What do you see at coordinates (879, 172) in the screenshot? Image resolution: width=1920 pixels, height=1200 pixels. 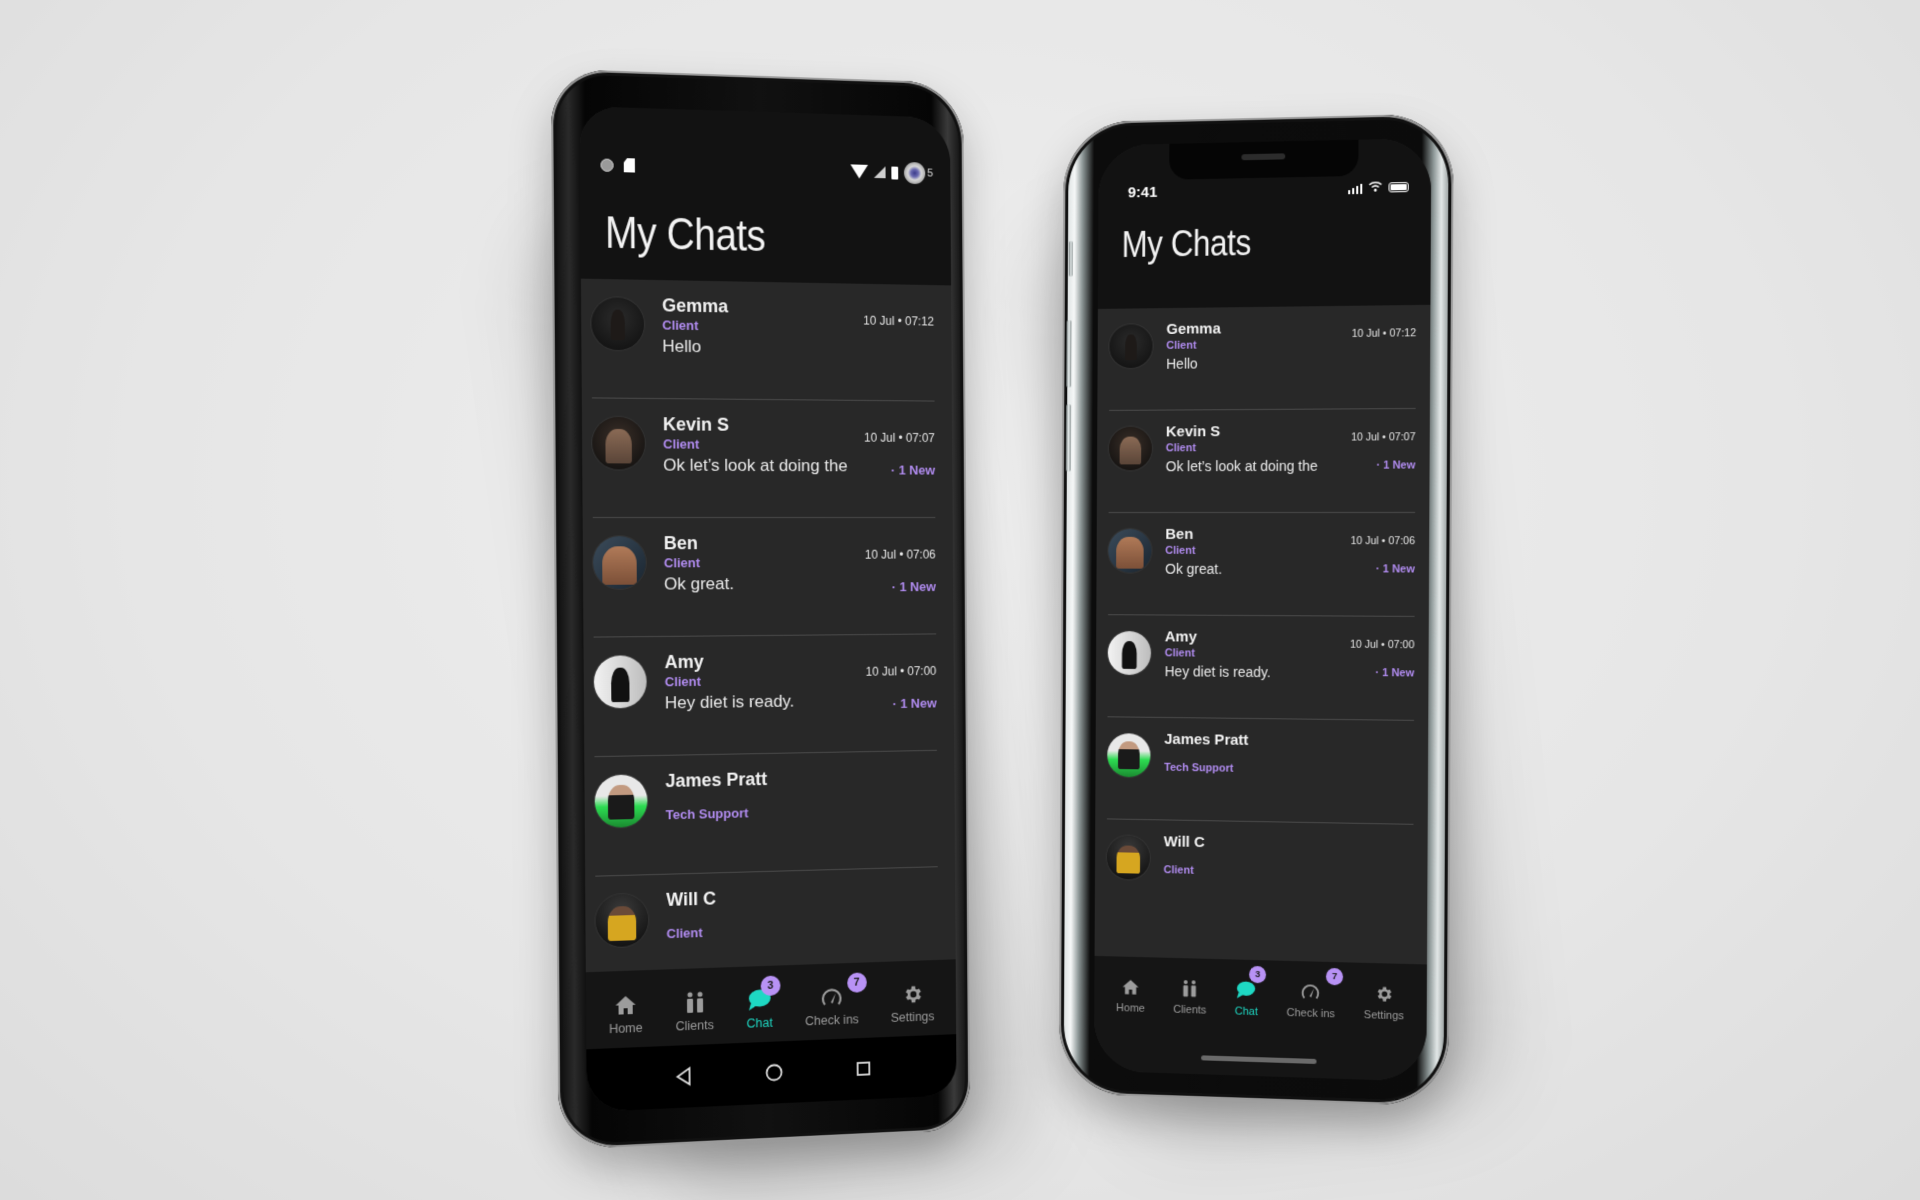 I see `signal-icon` at bounding box center [879, 172].